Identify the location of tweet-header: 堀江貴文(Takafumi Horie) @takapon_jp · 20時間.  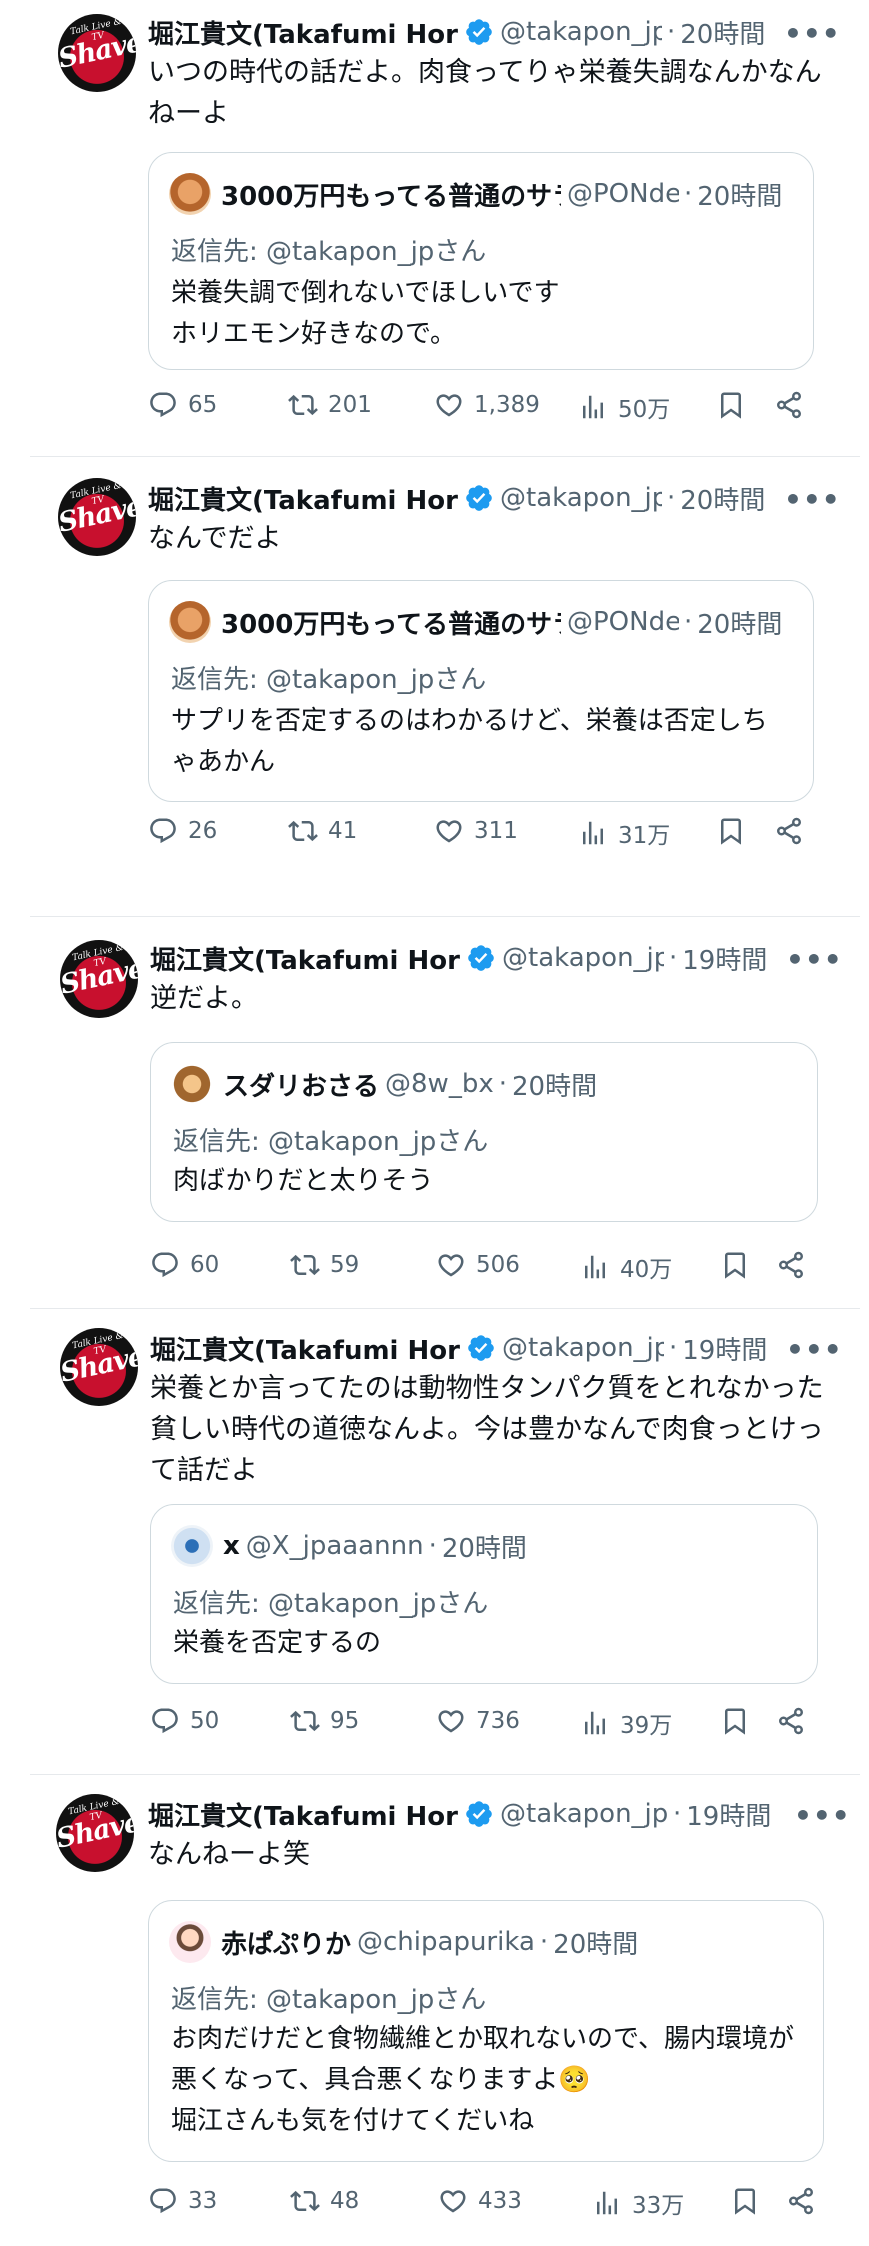
(456, 498).